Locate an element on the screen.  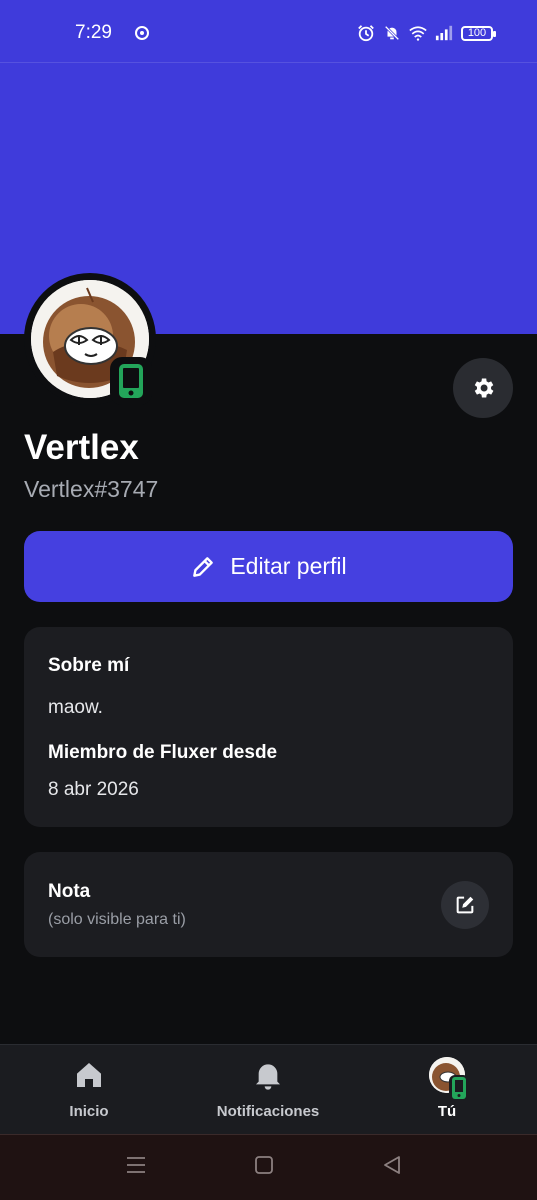
nav-status-indicator is located at coordinates (459, 1088).